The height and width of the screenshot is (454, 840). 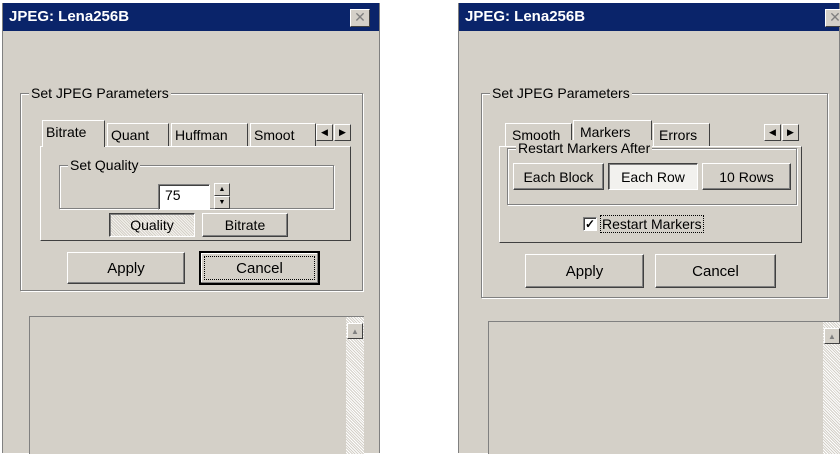 I want to click on ten-rows-label: 10 Rows, so click(x=746, y=177).